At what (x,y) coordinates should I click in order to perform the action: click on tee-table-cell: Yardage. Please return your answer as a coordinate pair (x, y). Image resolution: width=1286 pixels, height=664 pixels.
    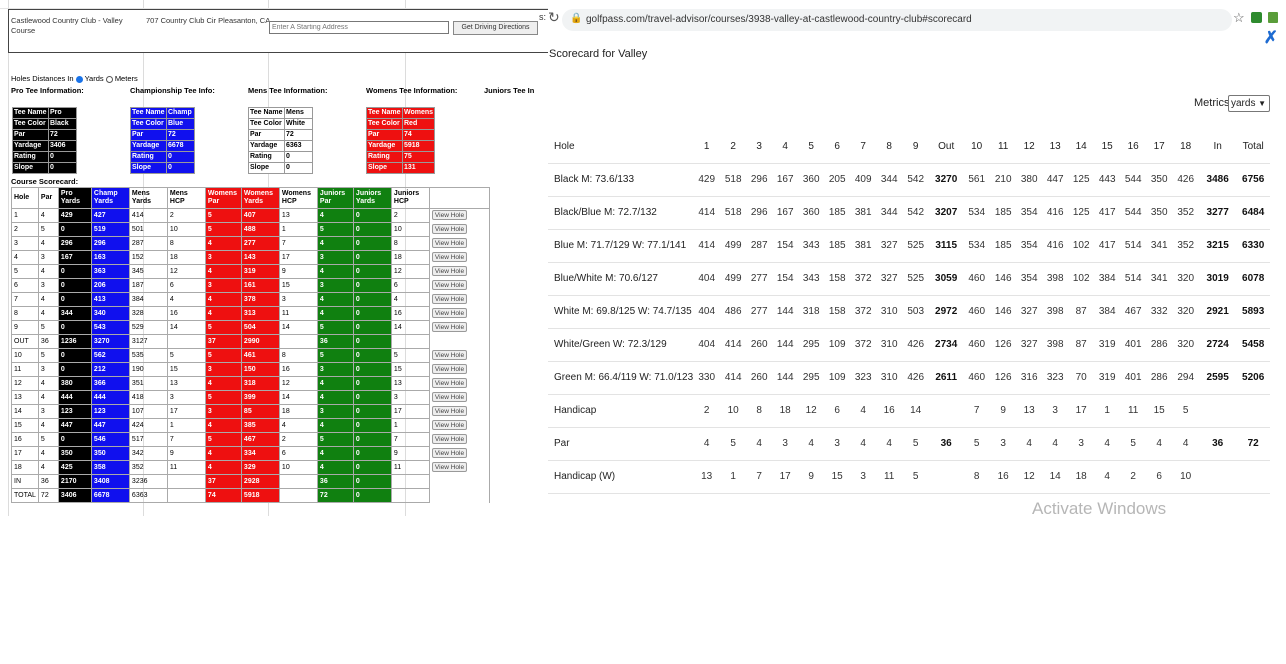
    Looking at the image, I should click on (30, 146).